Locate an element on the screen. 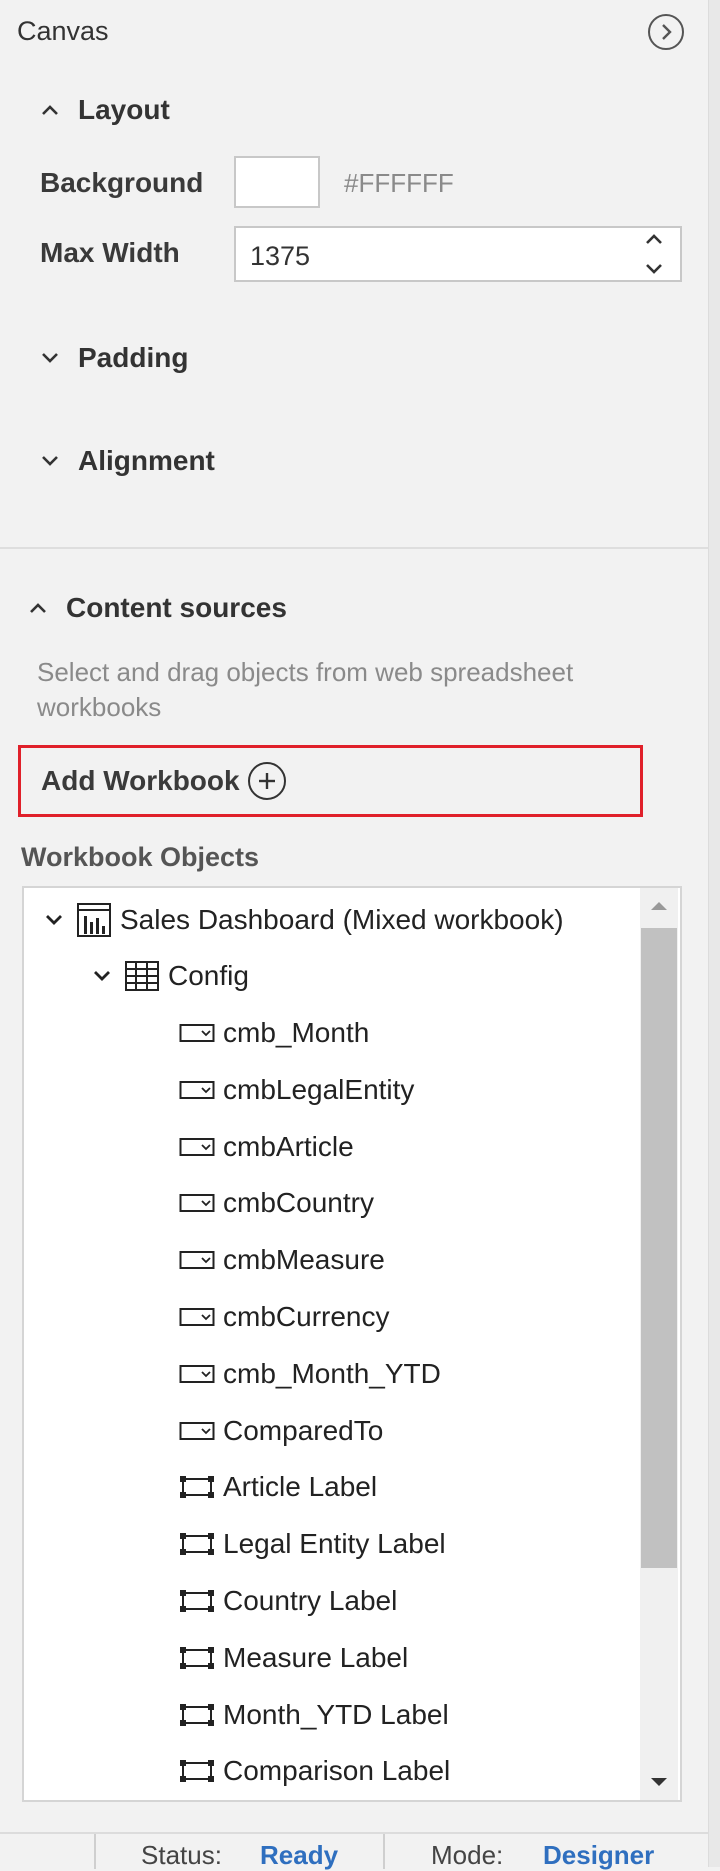  tree-item: cmbMeasure is located at coordinates (282, 1260).